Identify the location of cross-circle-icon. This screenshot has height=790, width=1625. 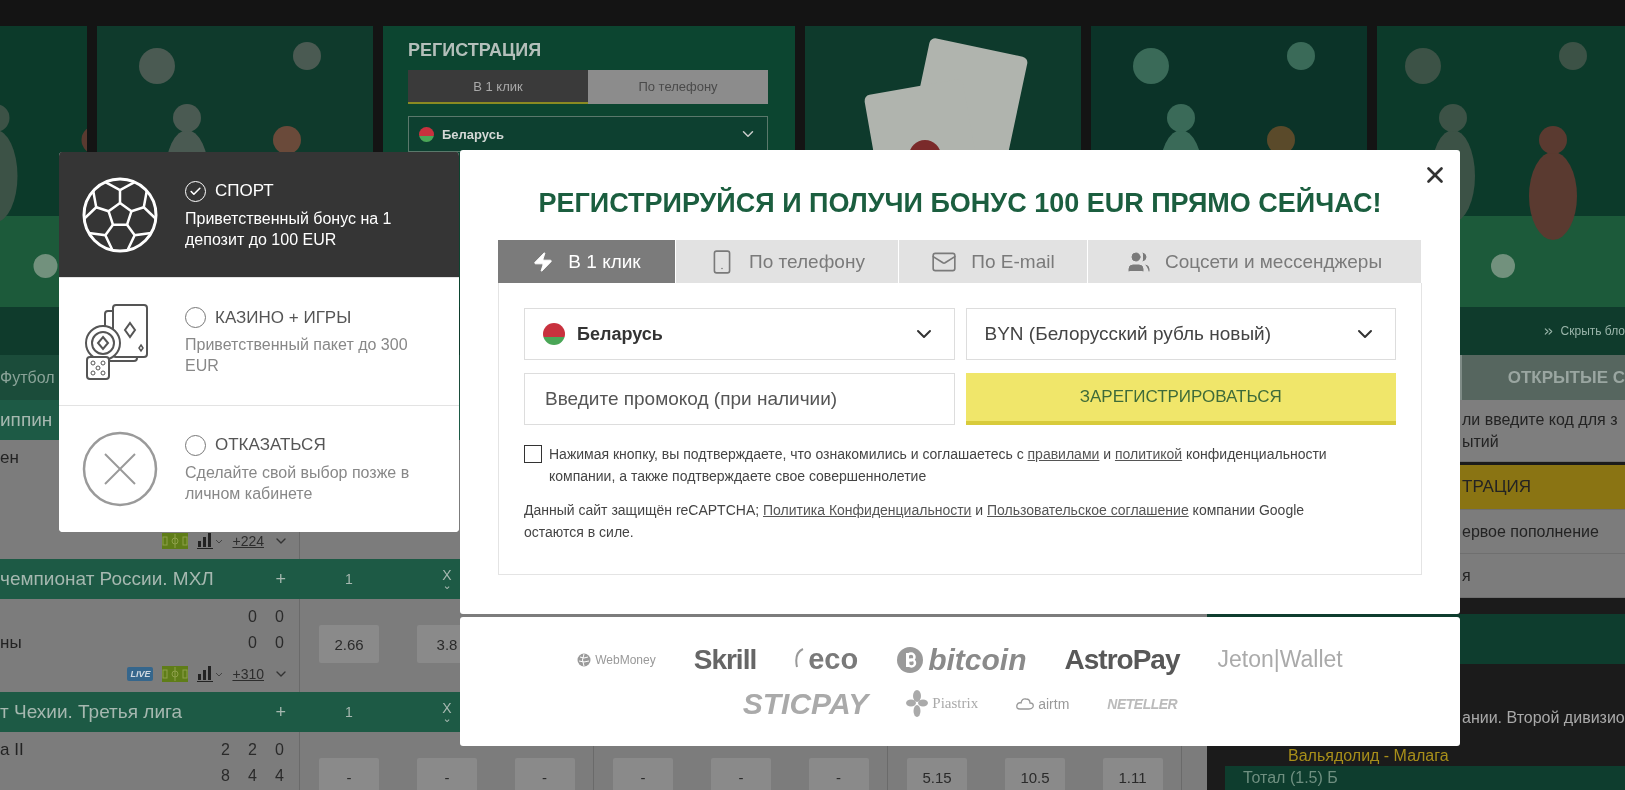
(120, 469).